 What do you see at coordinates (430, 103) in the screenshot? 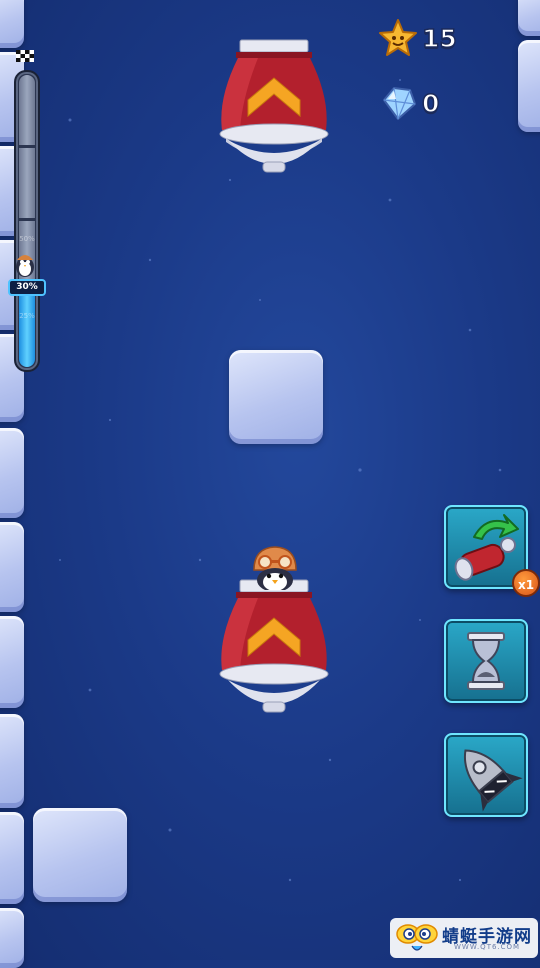
I see `gems-count: 0` at bounding box center [430, 103].